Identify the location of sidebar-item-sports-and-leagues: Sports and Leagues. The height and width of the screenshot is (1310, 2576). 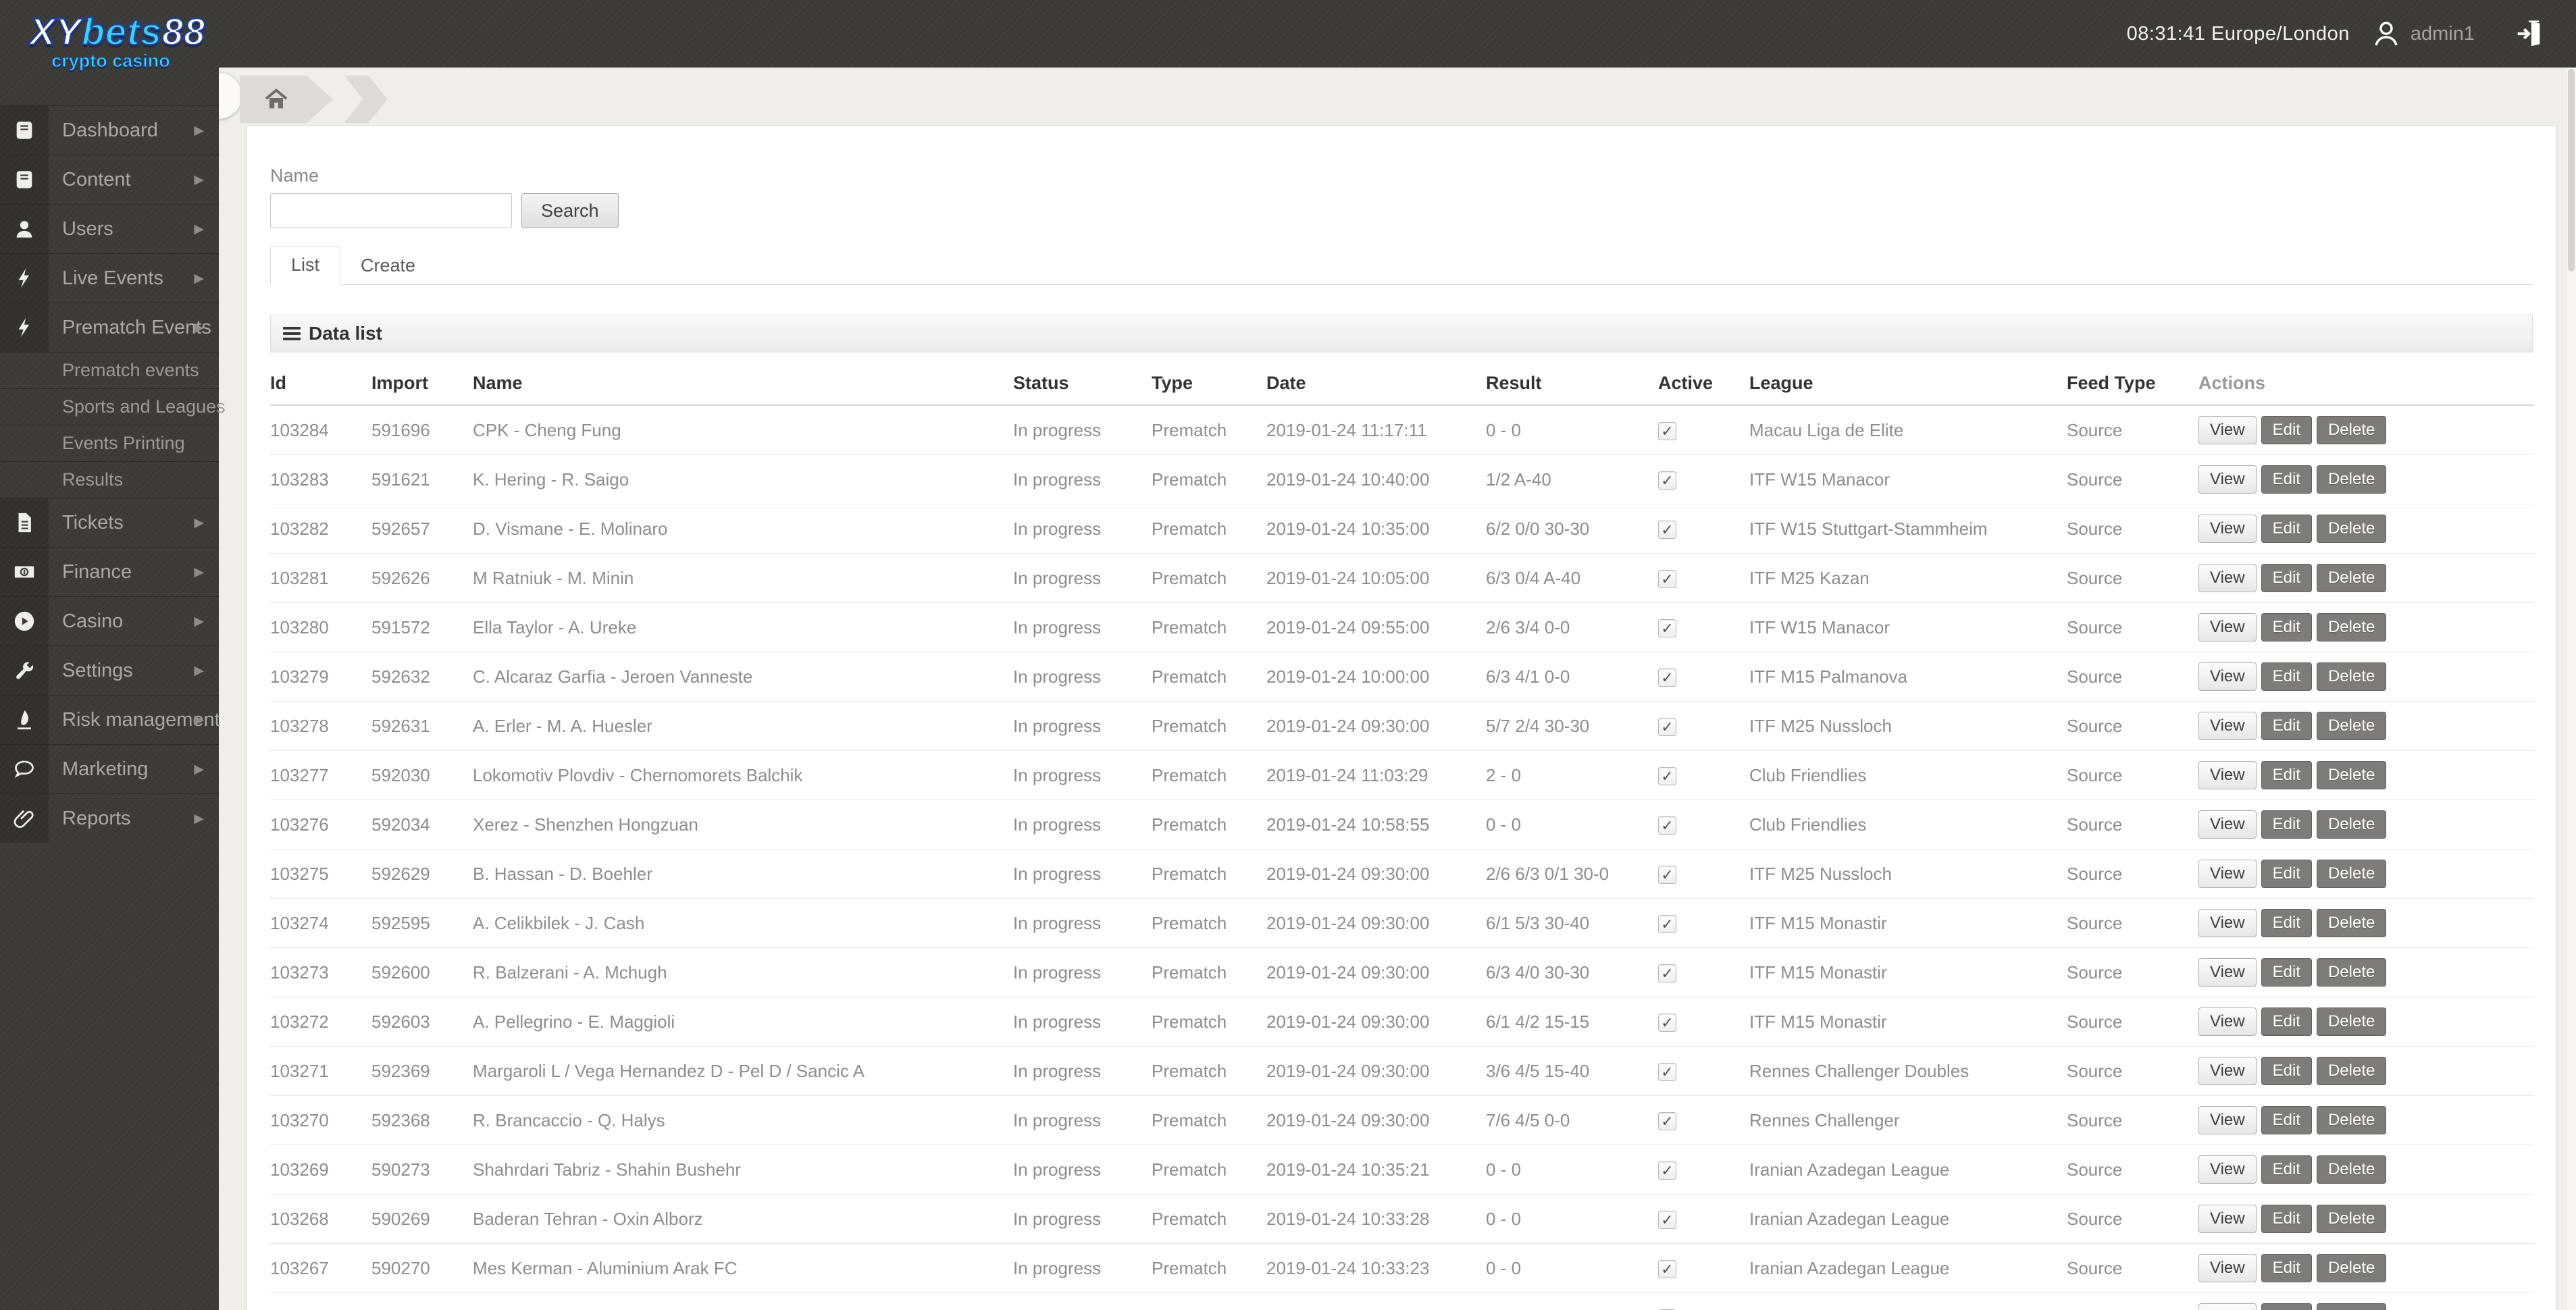
(113, 407).